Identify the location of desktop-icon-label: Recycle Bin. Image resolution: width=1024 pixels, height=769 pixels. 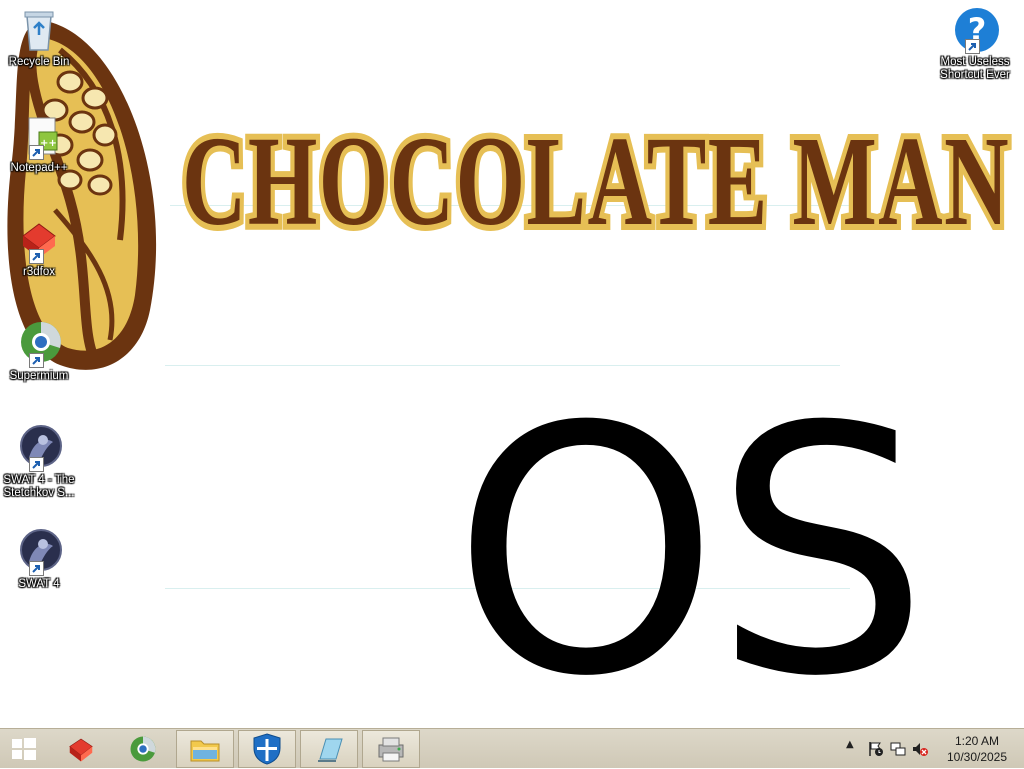
(39, 62).